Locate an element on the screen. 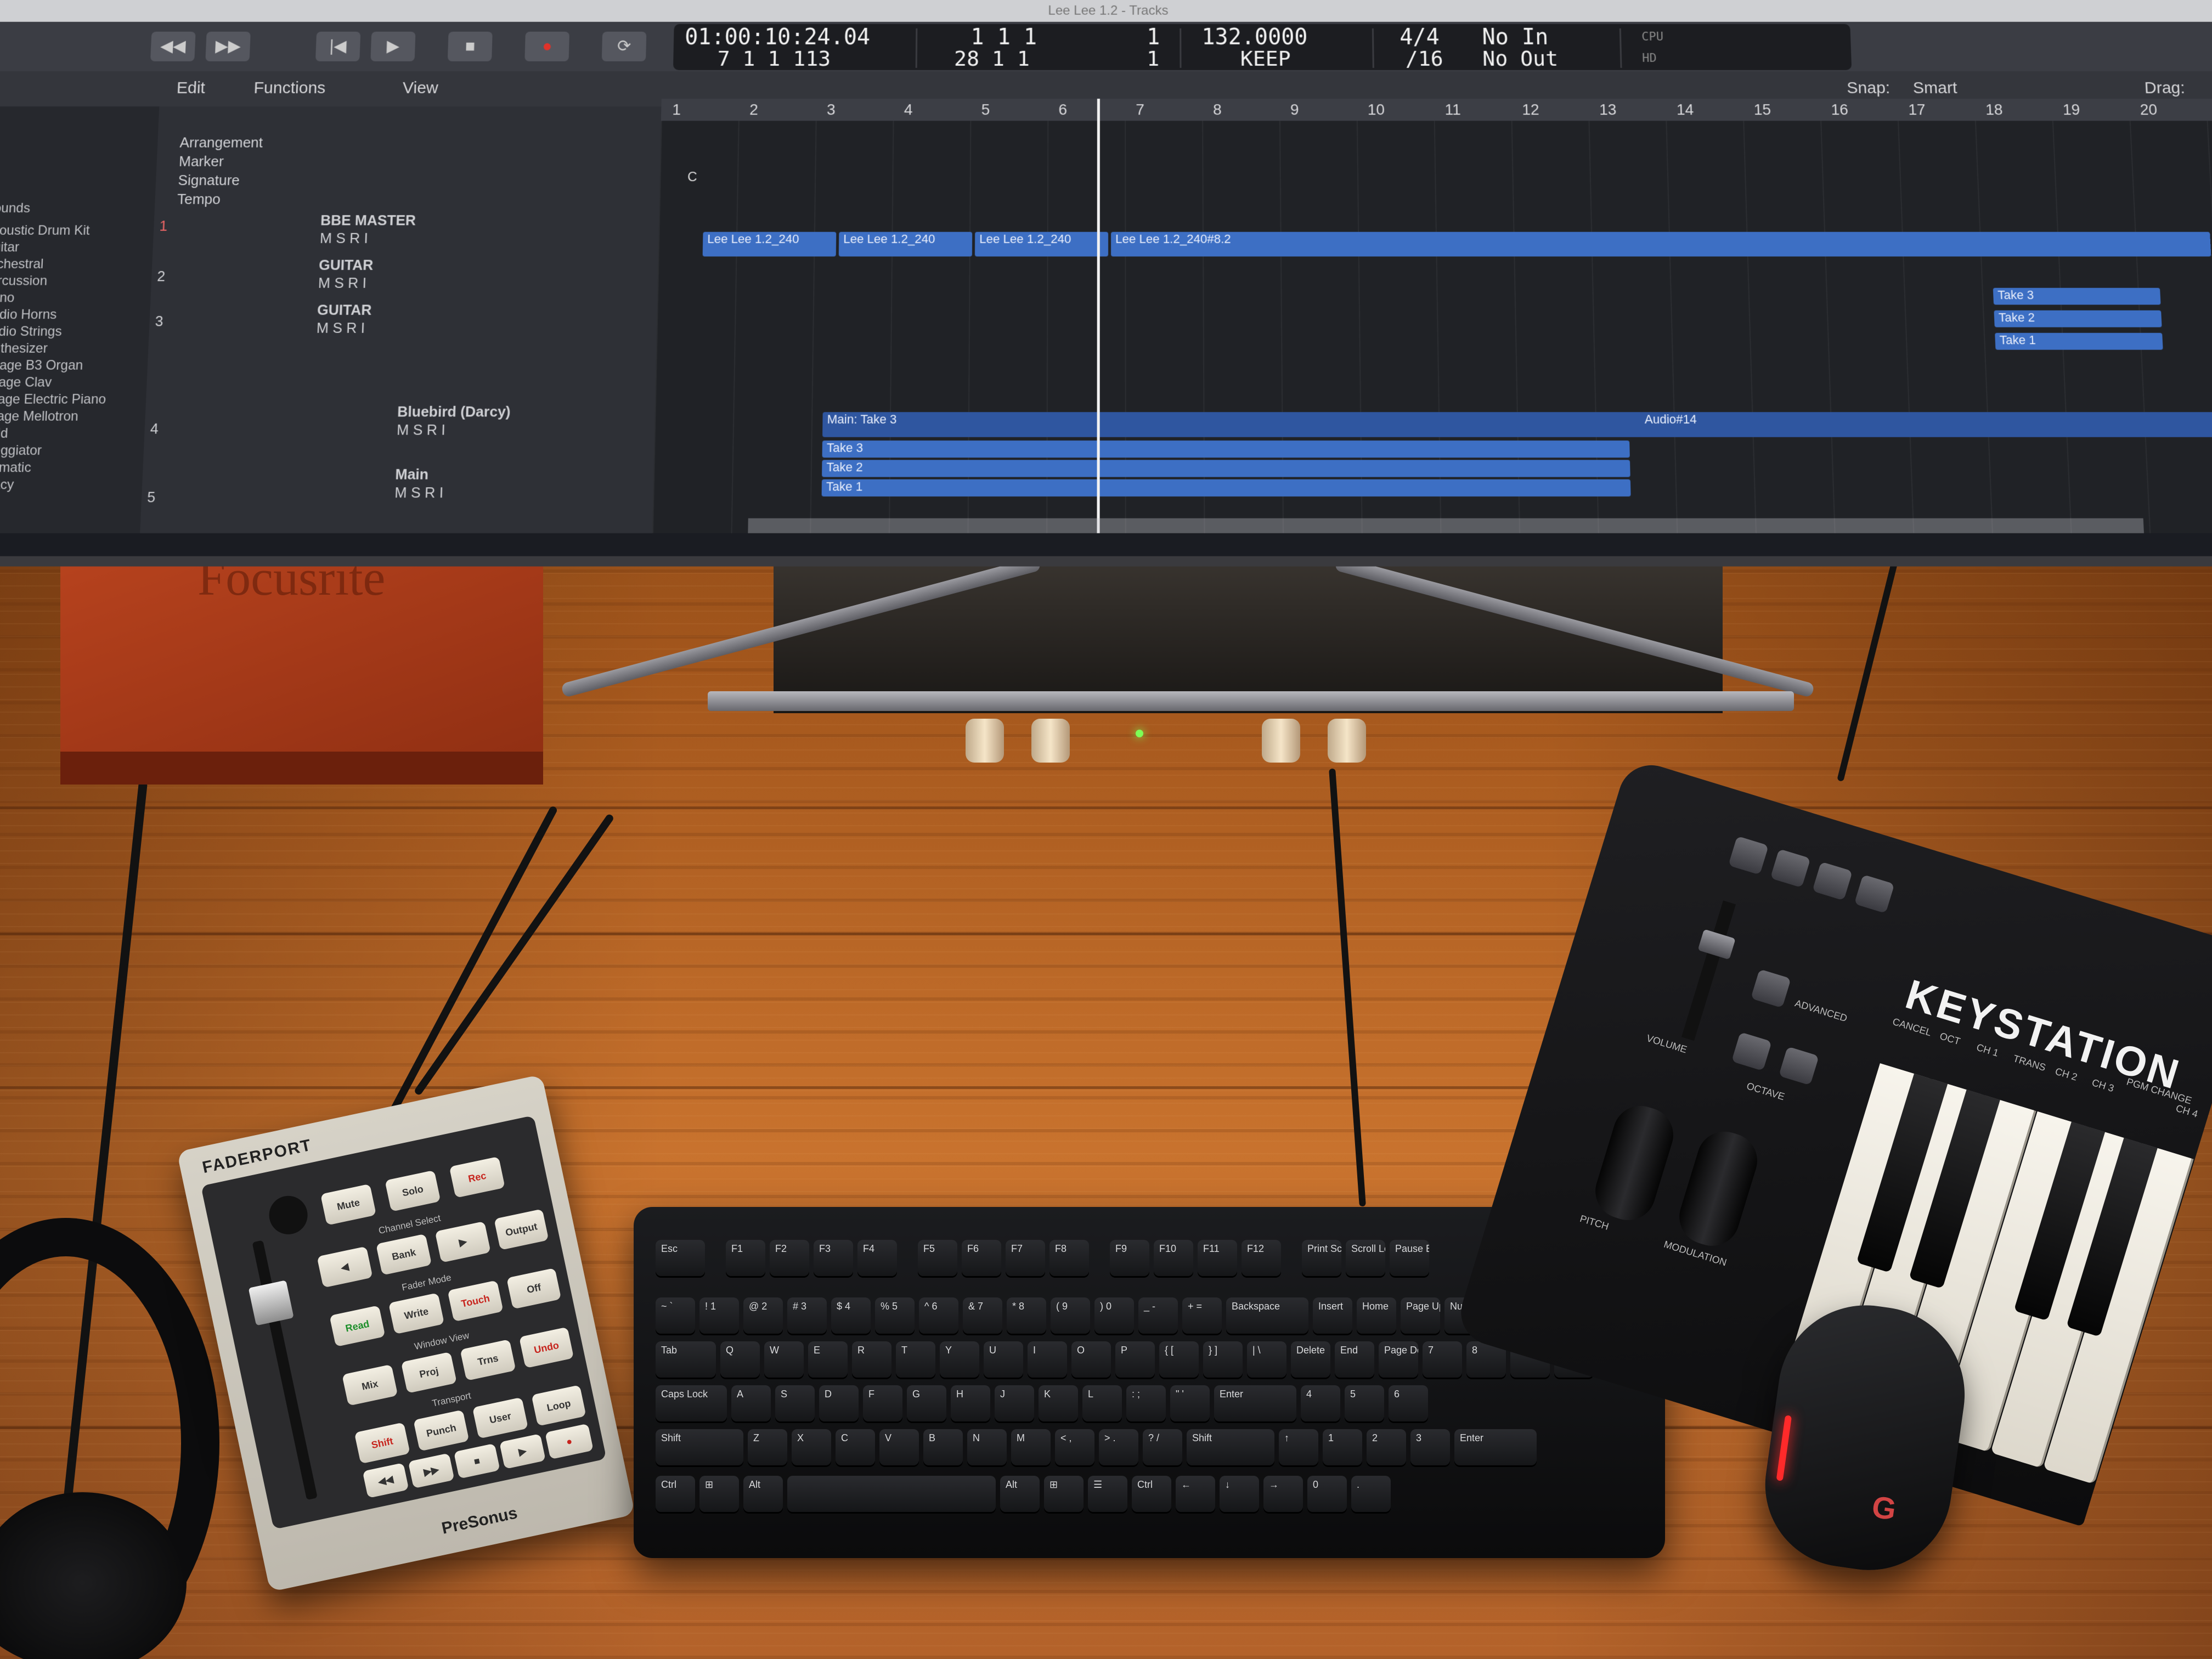  record-button: ● is located at coordinates (569, 1441).